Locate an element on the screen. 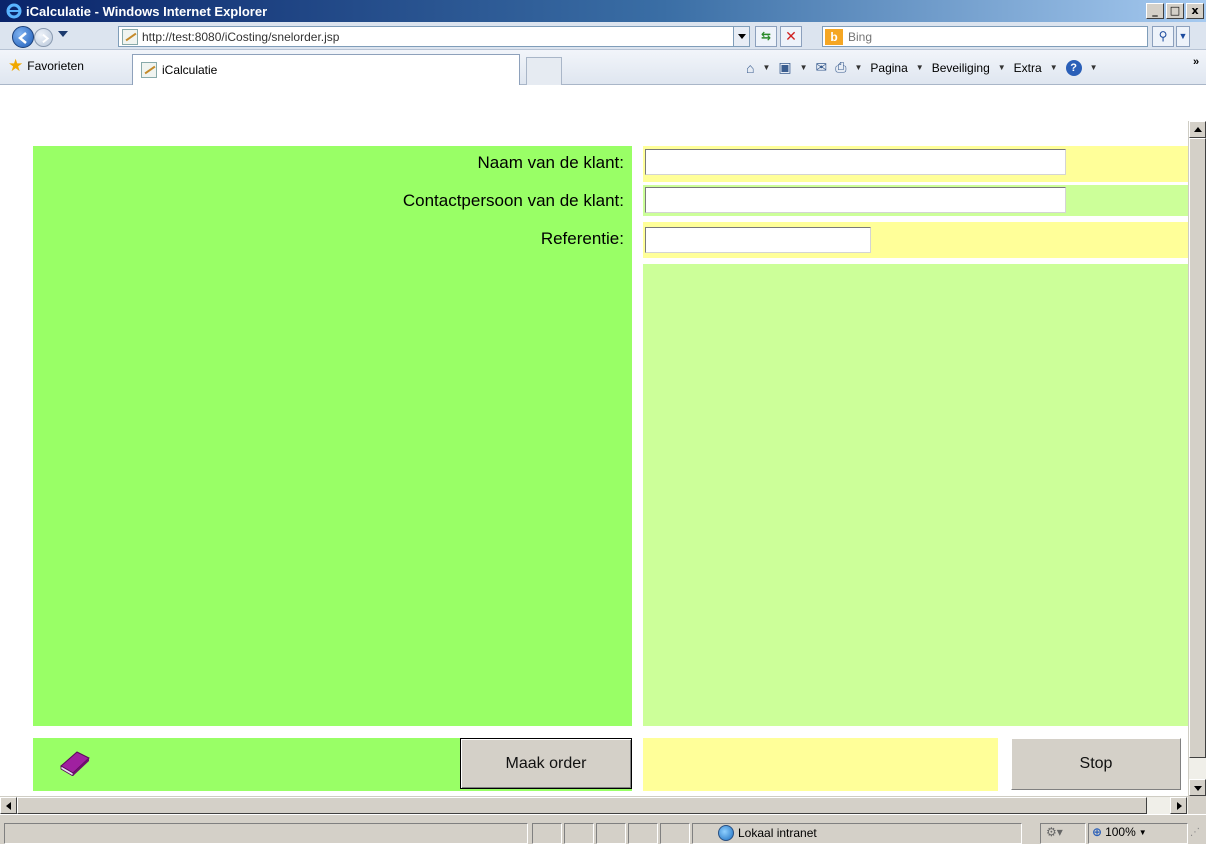  search-icon: ⚲ is located at coordinates (1163, 36).